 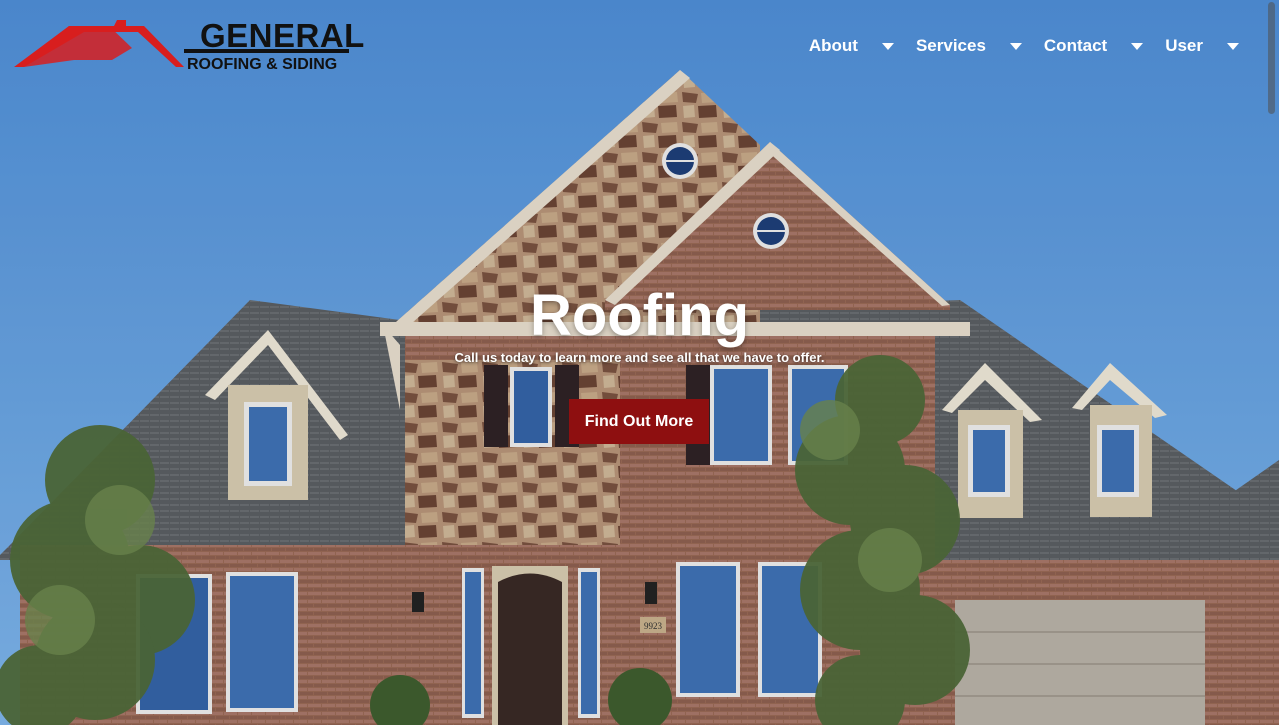 I want to click on nav-item-services: Services, so click(x=969, y=46).